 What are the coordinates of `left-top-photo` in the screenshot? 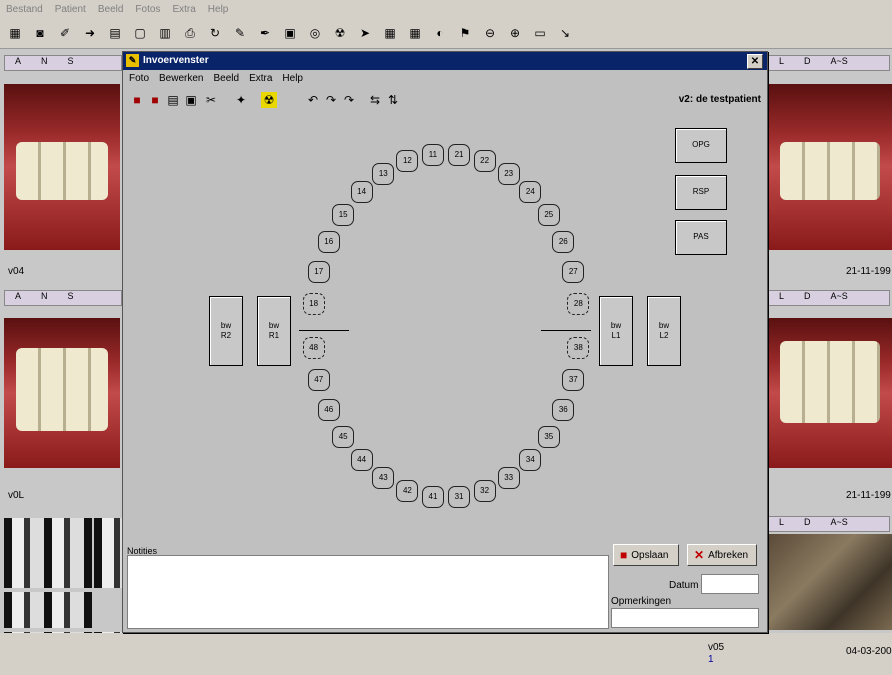 It's located at (62, 167).